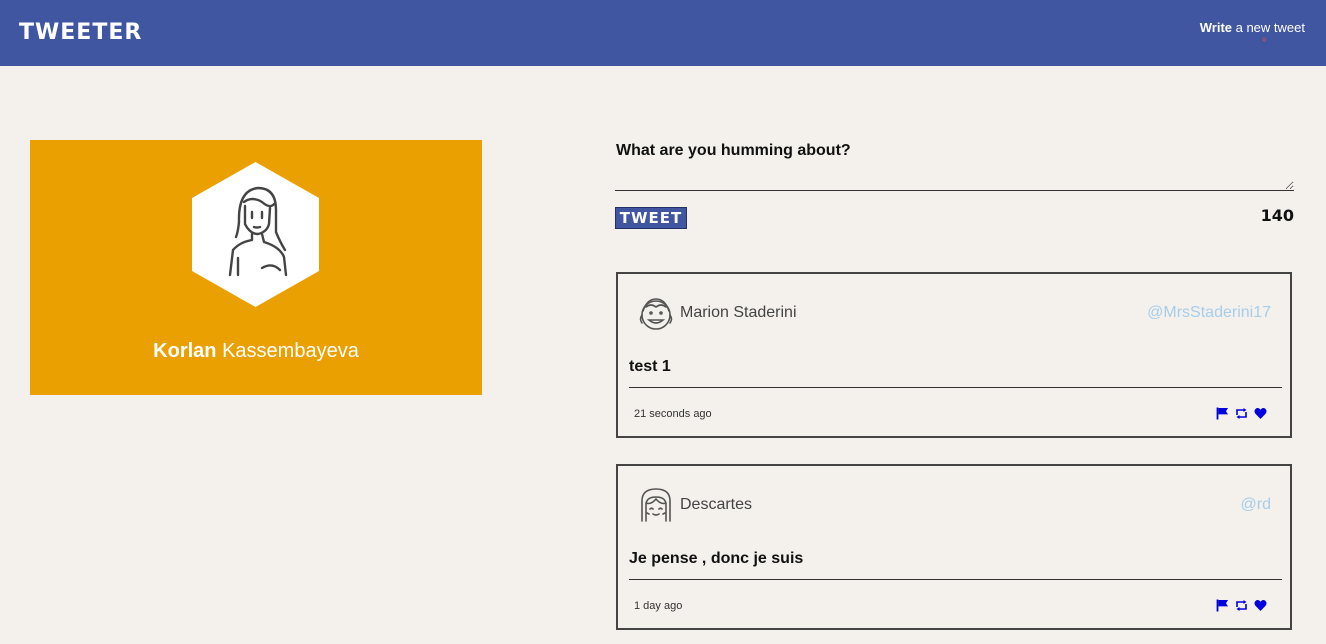 The height and width of the screenshot is (644, 1326). I want to click on chevron-down-icon: », so click(1265, 39).